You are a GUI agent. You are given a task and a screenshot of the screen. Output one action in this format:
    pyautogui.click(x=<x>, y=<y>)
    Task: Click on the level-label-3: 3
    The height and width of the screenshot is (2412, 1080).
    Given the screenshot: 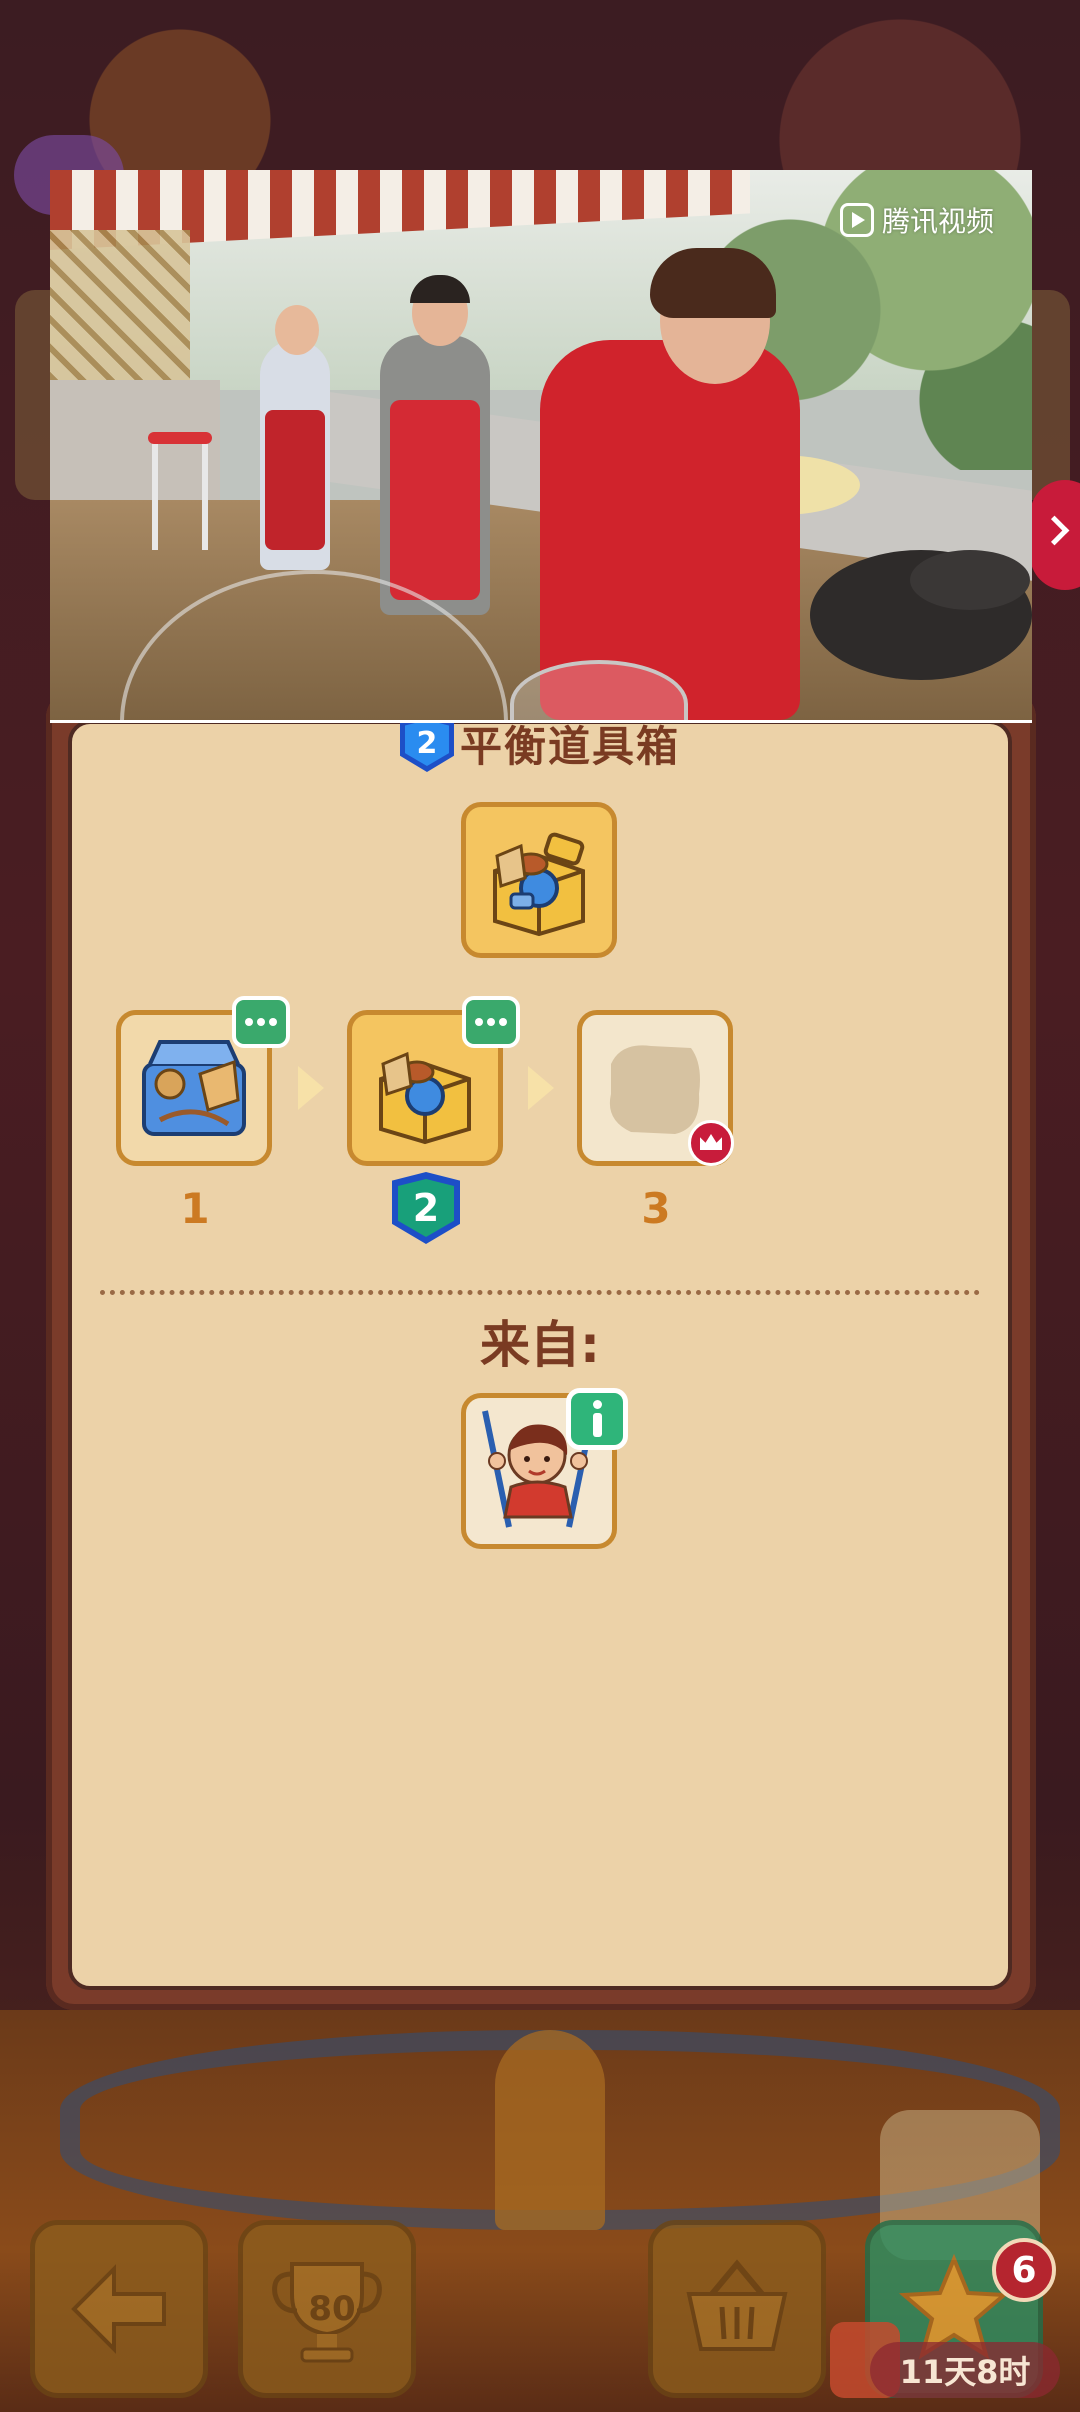 What is the action you would take?
    pyautogui.click(x=656, y=1208)
    